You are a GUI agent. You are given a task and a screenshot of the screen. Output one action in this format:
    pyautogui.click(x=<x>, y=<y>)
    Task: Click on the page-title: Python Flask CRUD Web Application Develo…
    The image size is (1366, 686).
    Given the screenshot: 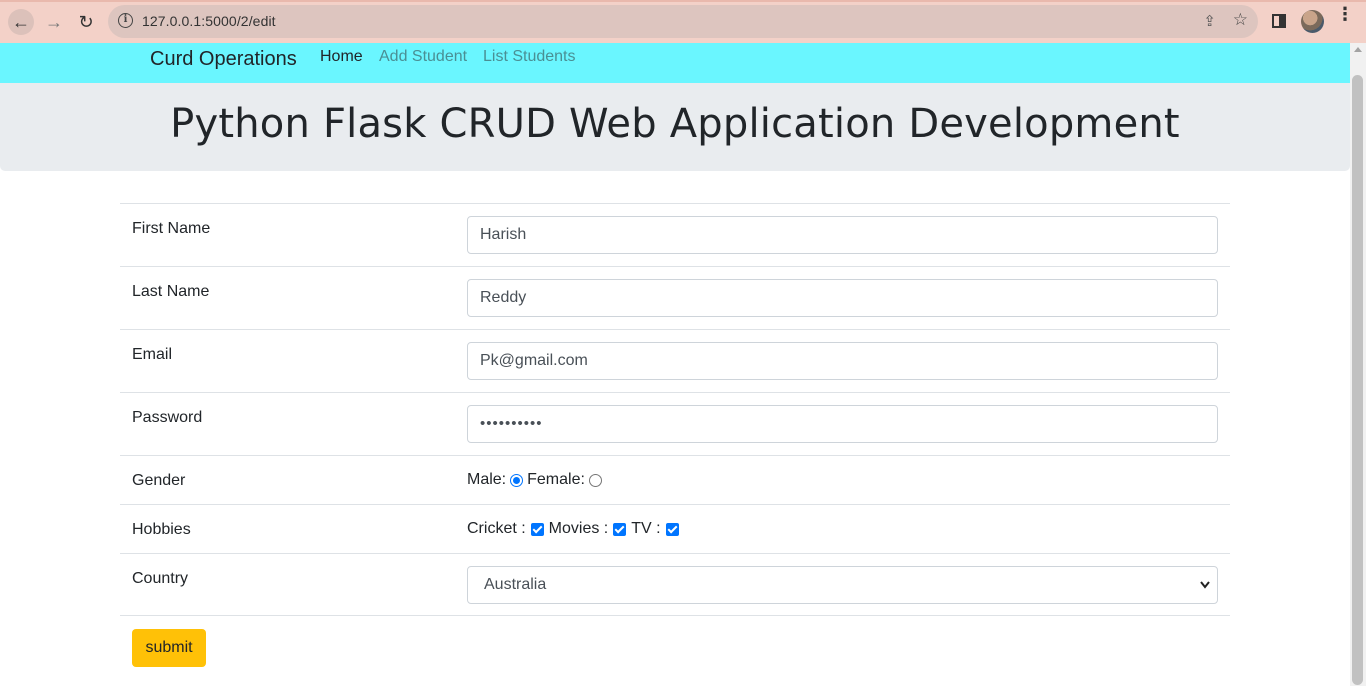 What is the action you would take?
    pyautogui.click(x=675, y=124)
    